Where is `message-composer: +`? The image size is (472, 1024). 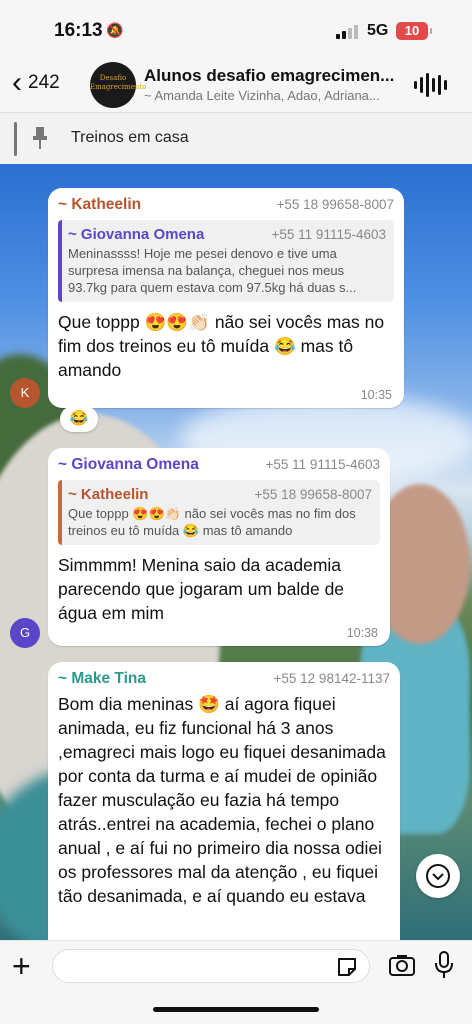
message-composer: + is located at coordinates (236, 982).